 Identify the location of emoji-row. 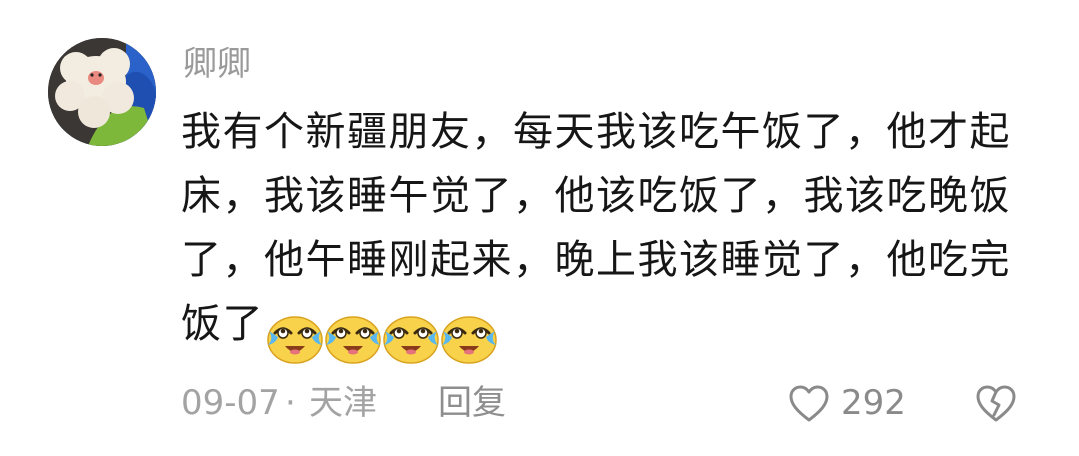
(382, 336).